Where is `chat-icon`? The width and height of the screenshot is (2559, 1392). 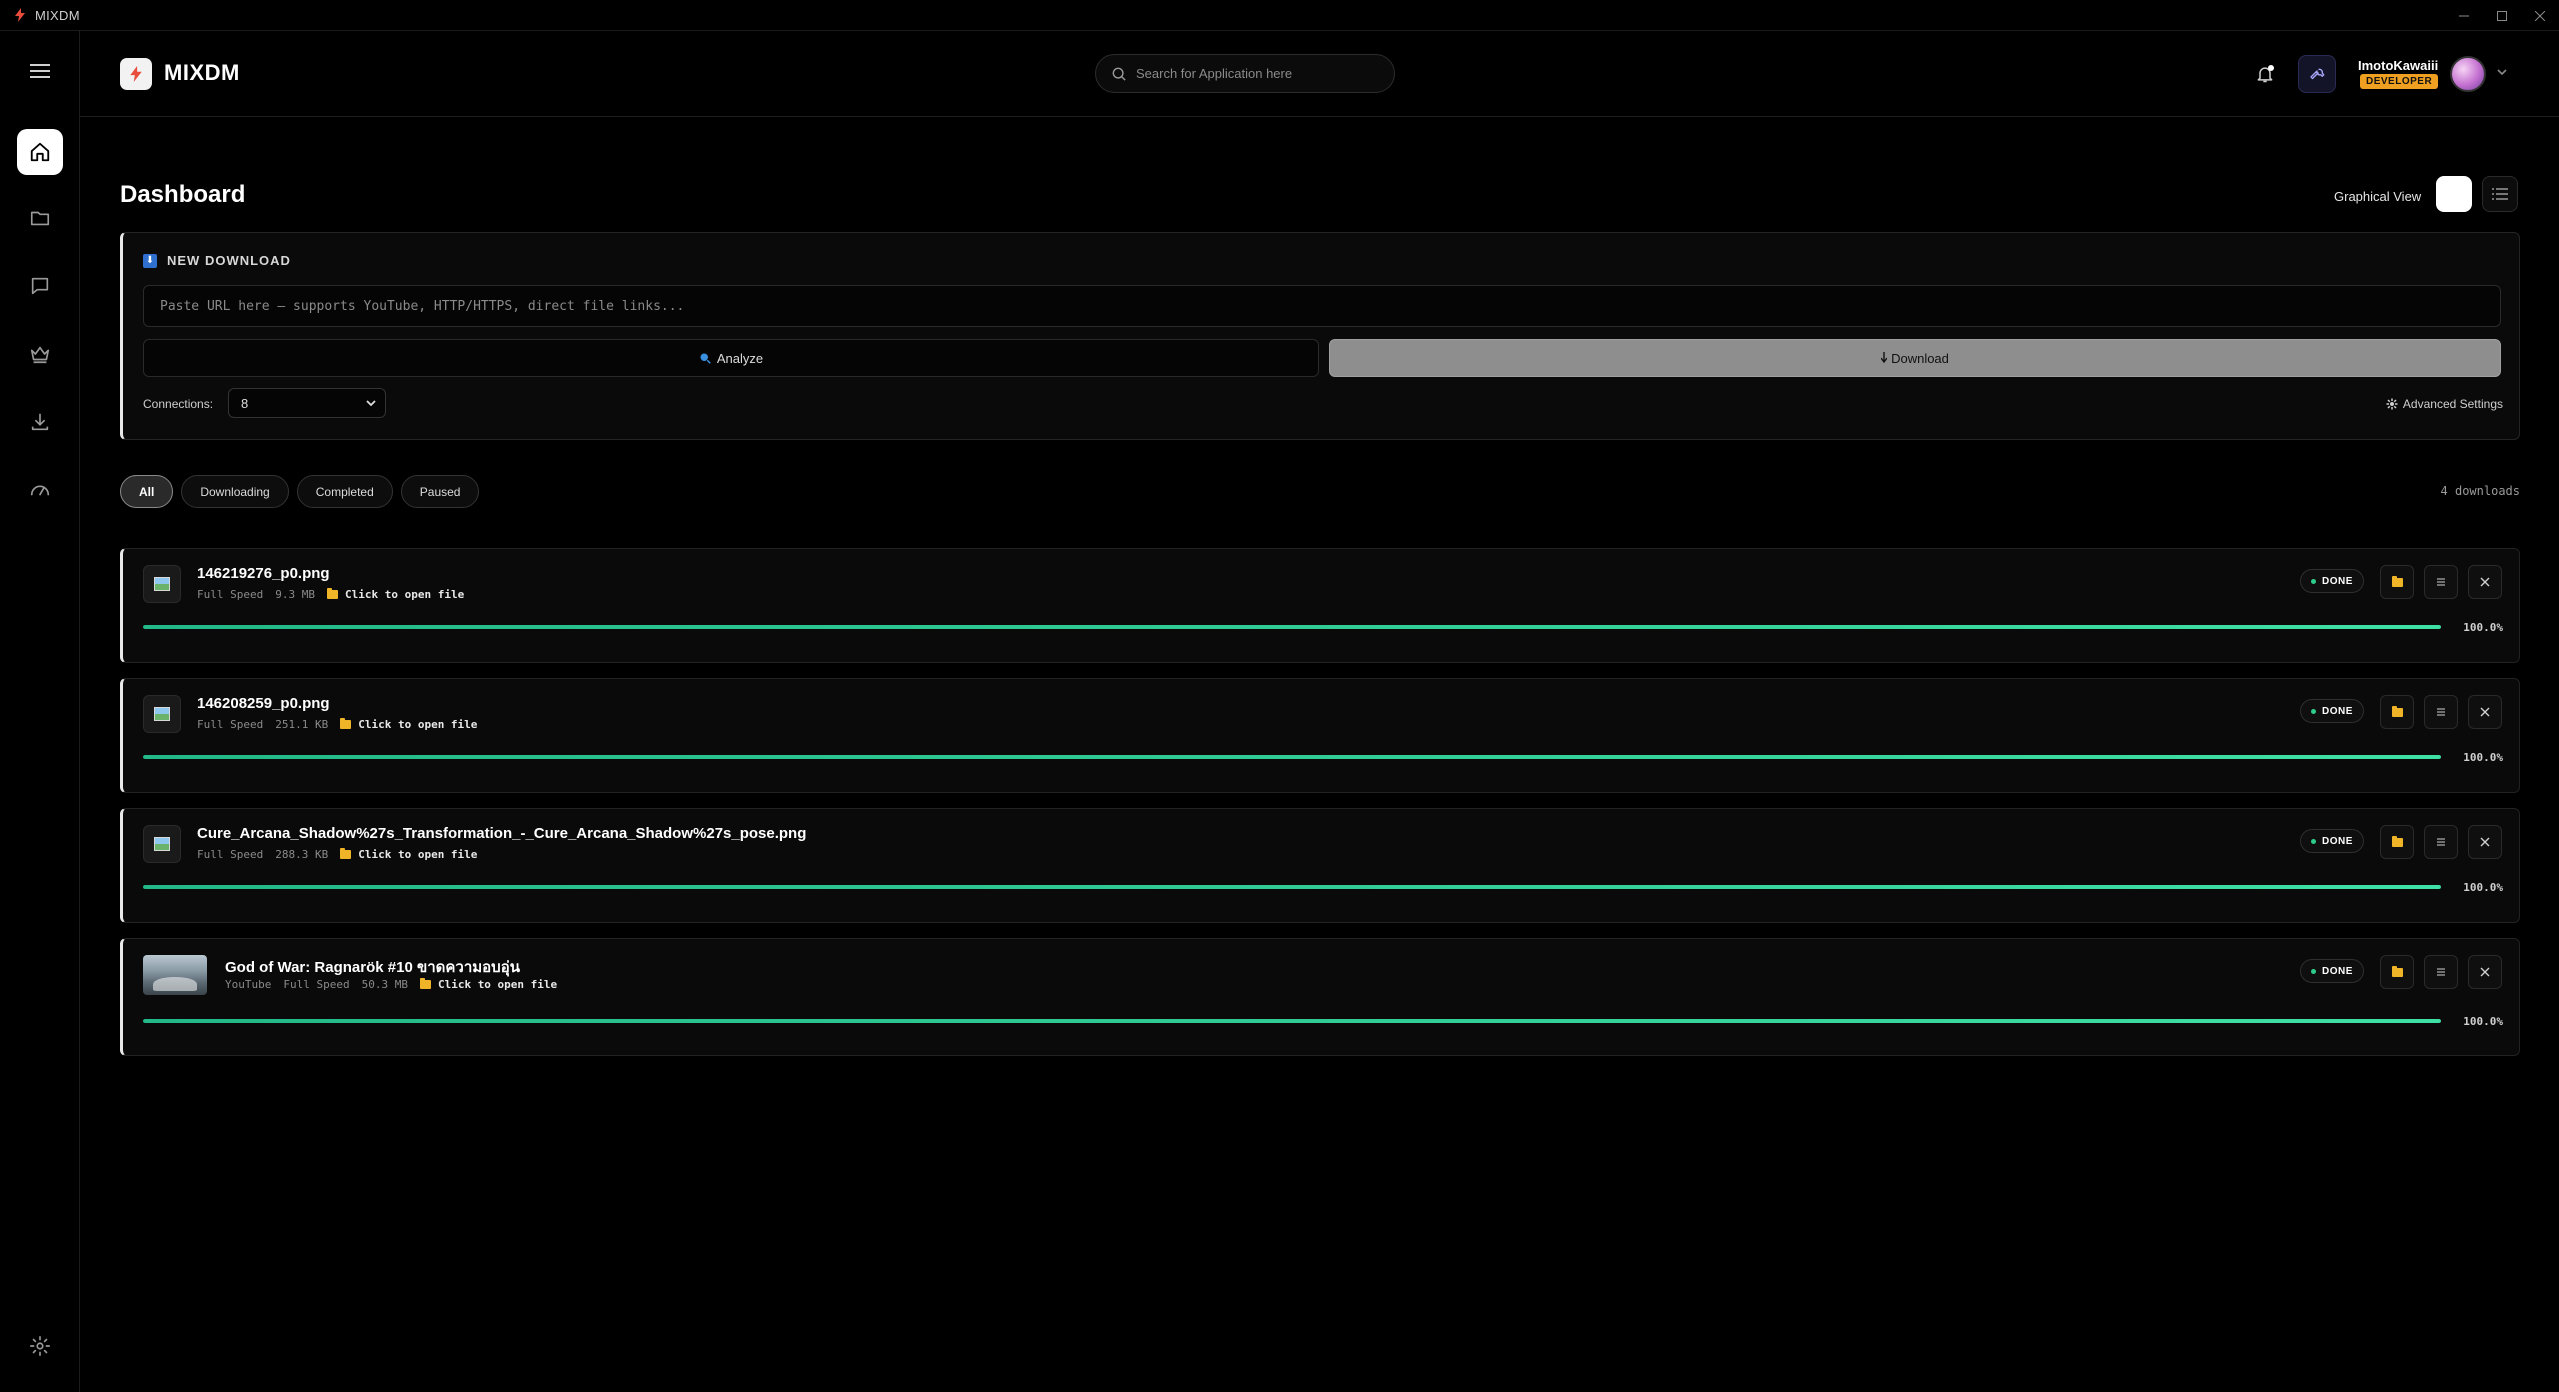 chat-icon is located at coordinates (40, 286).